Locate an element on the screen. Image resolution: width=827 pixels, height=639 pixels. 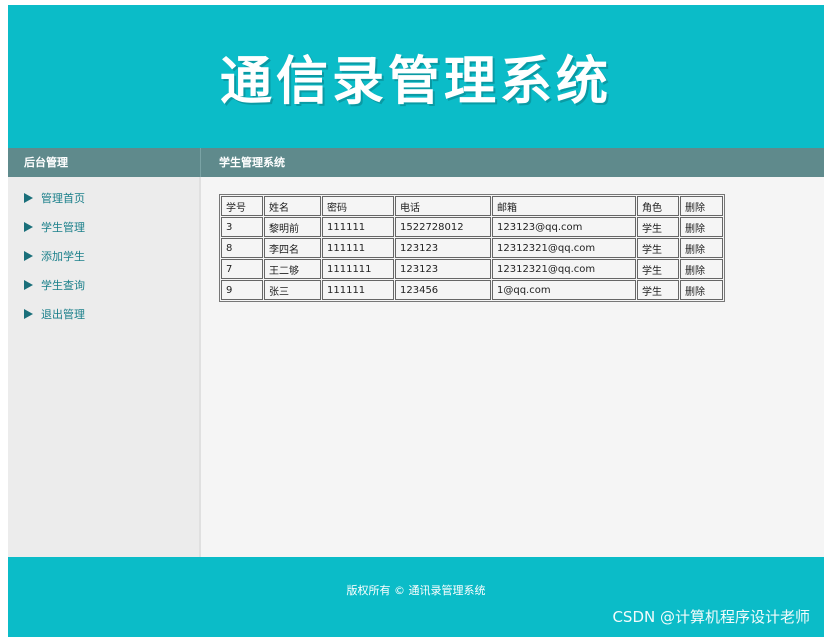
column-header: 密码 is located at coordinates (358, 206).